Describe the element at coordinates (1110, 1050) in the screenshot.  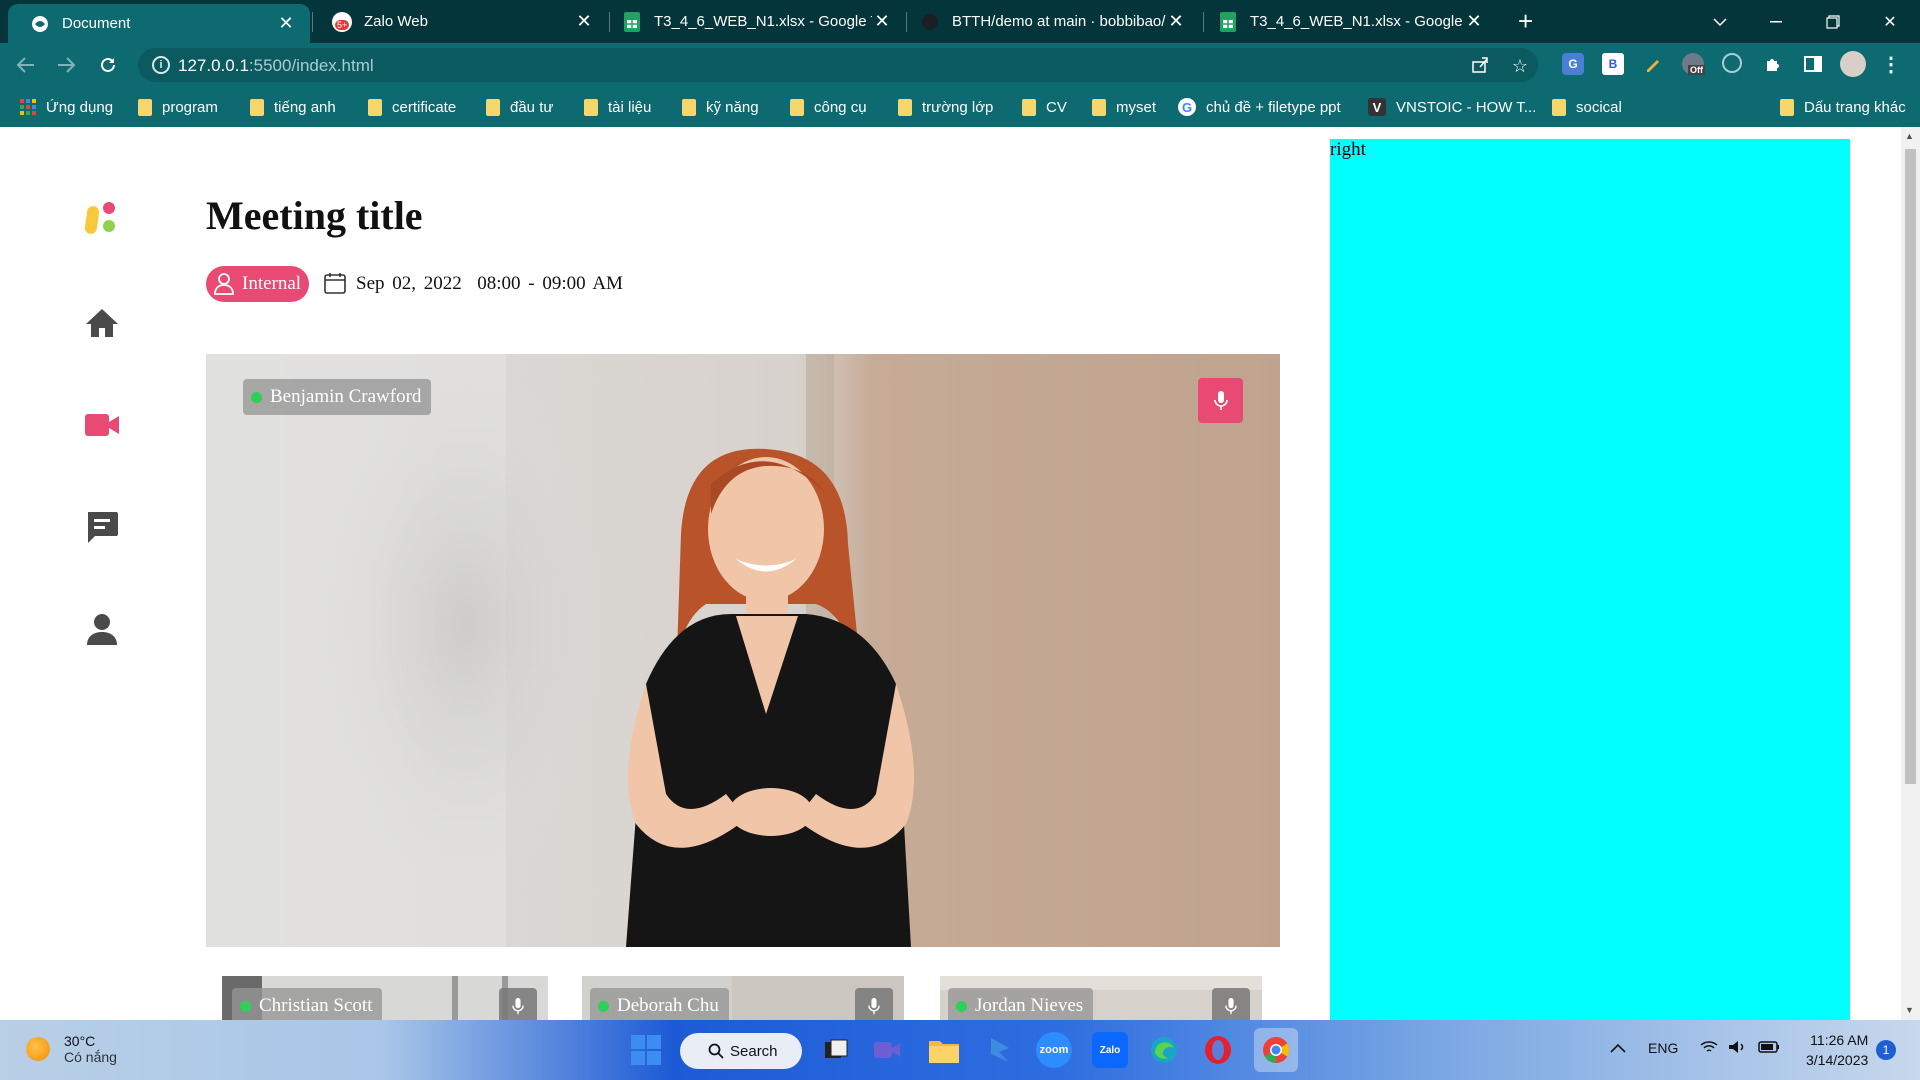
I see `zalo-app-icon: Zalo` at that location.